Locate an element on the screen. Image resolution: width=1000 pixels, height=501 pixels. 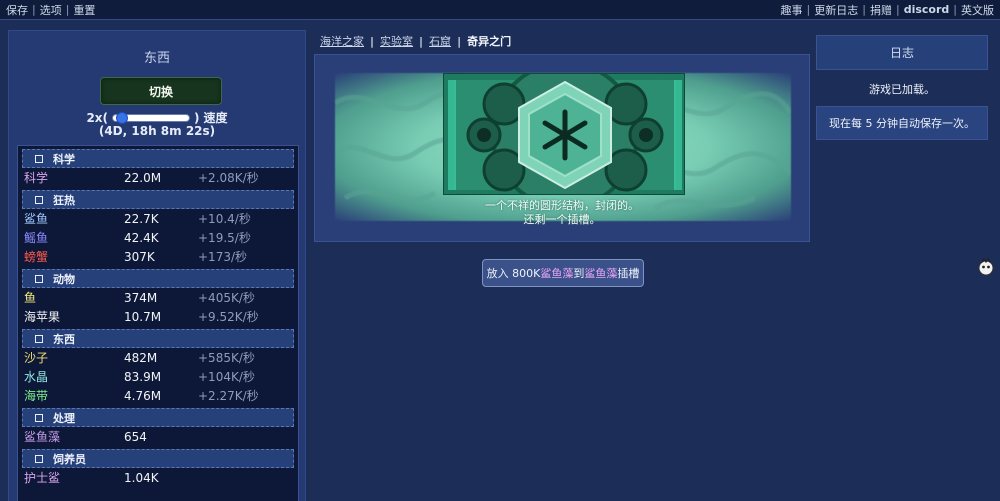
insert-suffix: 插槽 is located at coordinates (628, 273).